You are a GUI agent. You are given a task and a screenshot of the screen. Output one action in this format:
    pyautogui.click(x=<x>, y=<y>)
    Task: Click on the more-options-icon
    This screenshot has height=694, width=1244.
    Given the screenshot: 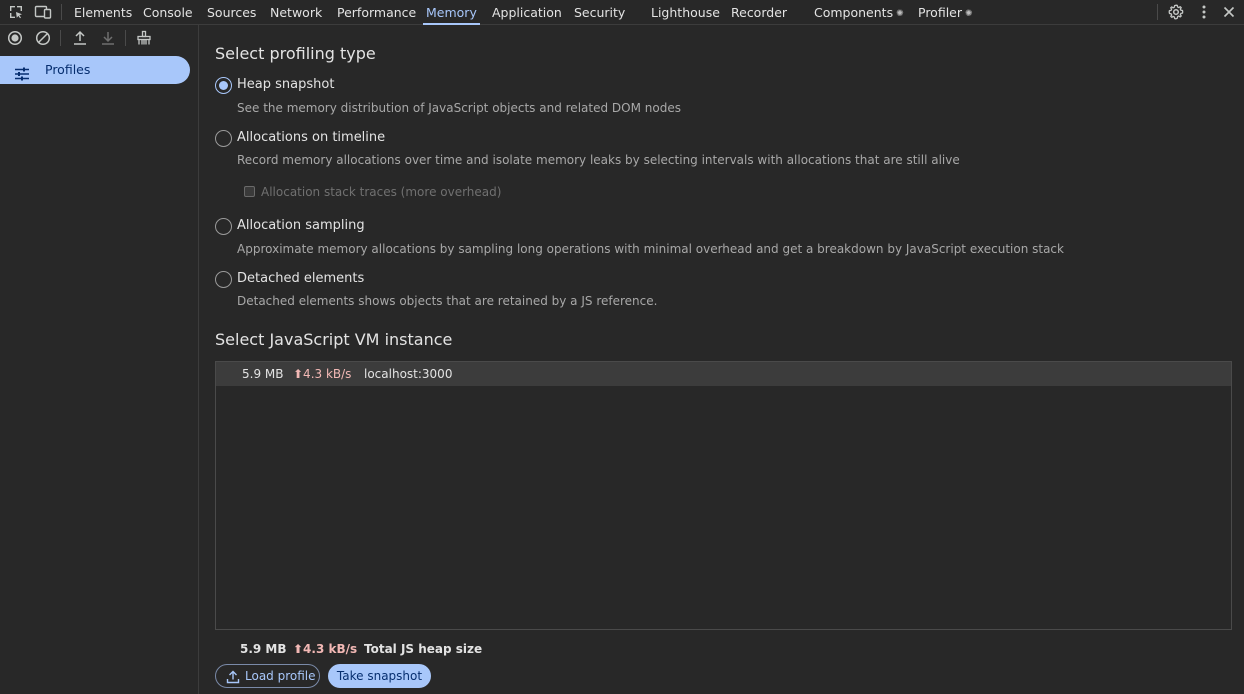 What is the action you would take?
    pyautogui.click(x=1204, y=12)
    